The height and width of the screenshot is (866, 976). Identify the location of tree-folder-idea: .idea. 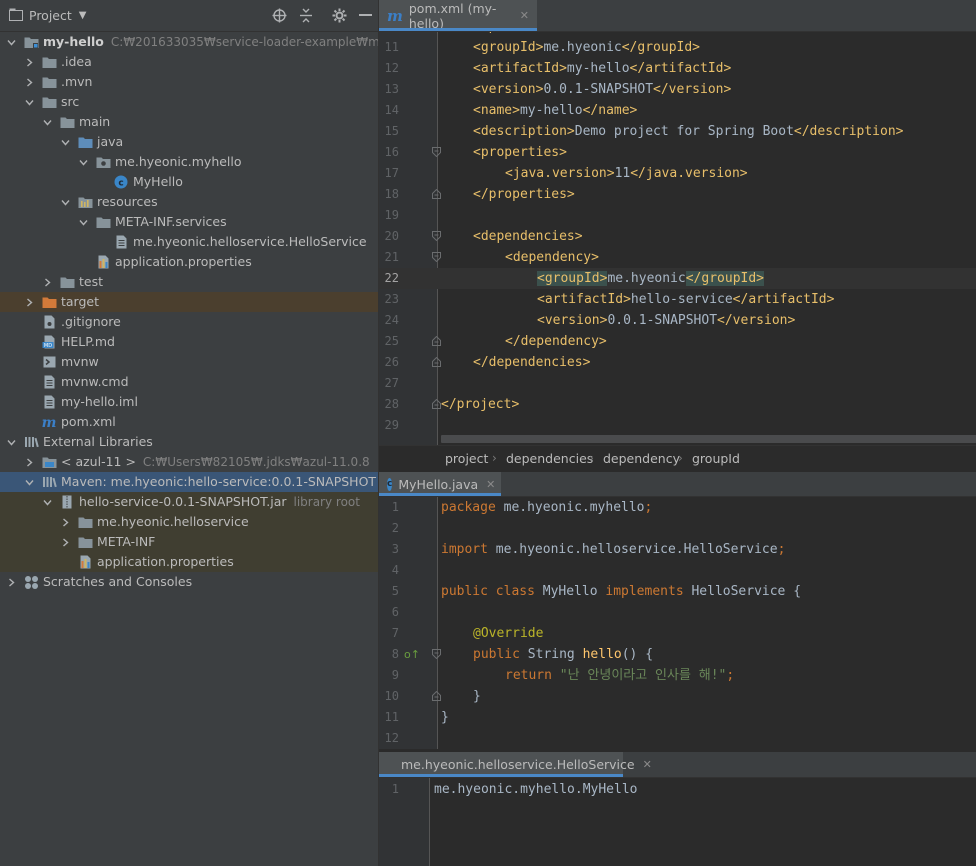
(189, 62).